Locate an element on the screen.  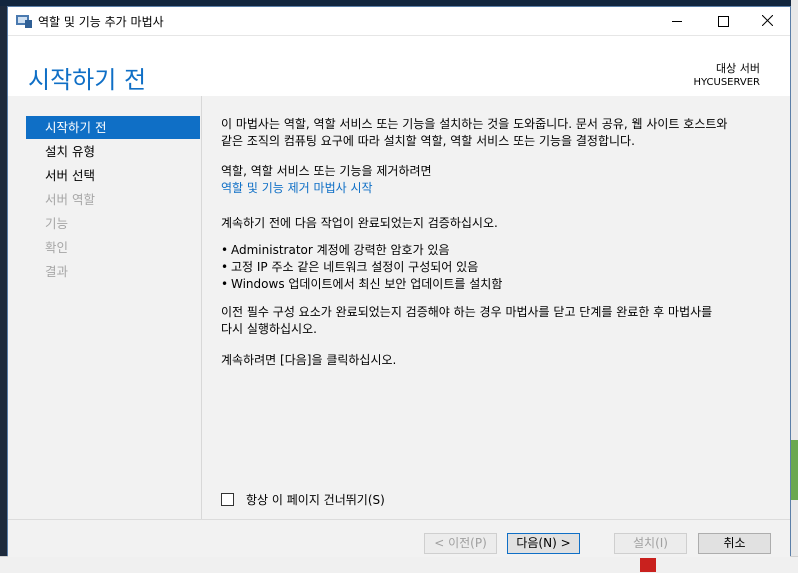
nav-item-confirmation: 확인 is located at coordinates (57, 247).